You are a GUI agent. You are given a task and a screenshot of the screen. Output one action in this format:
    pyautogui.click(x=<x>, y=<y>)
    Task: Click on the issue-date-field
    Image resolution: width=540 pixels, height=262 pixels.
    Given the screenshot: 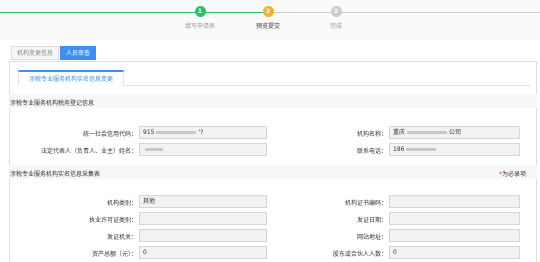 What is the action you would take?
    pyautogui.click(x=454, y=218)
    